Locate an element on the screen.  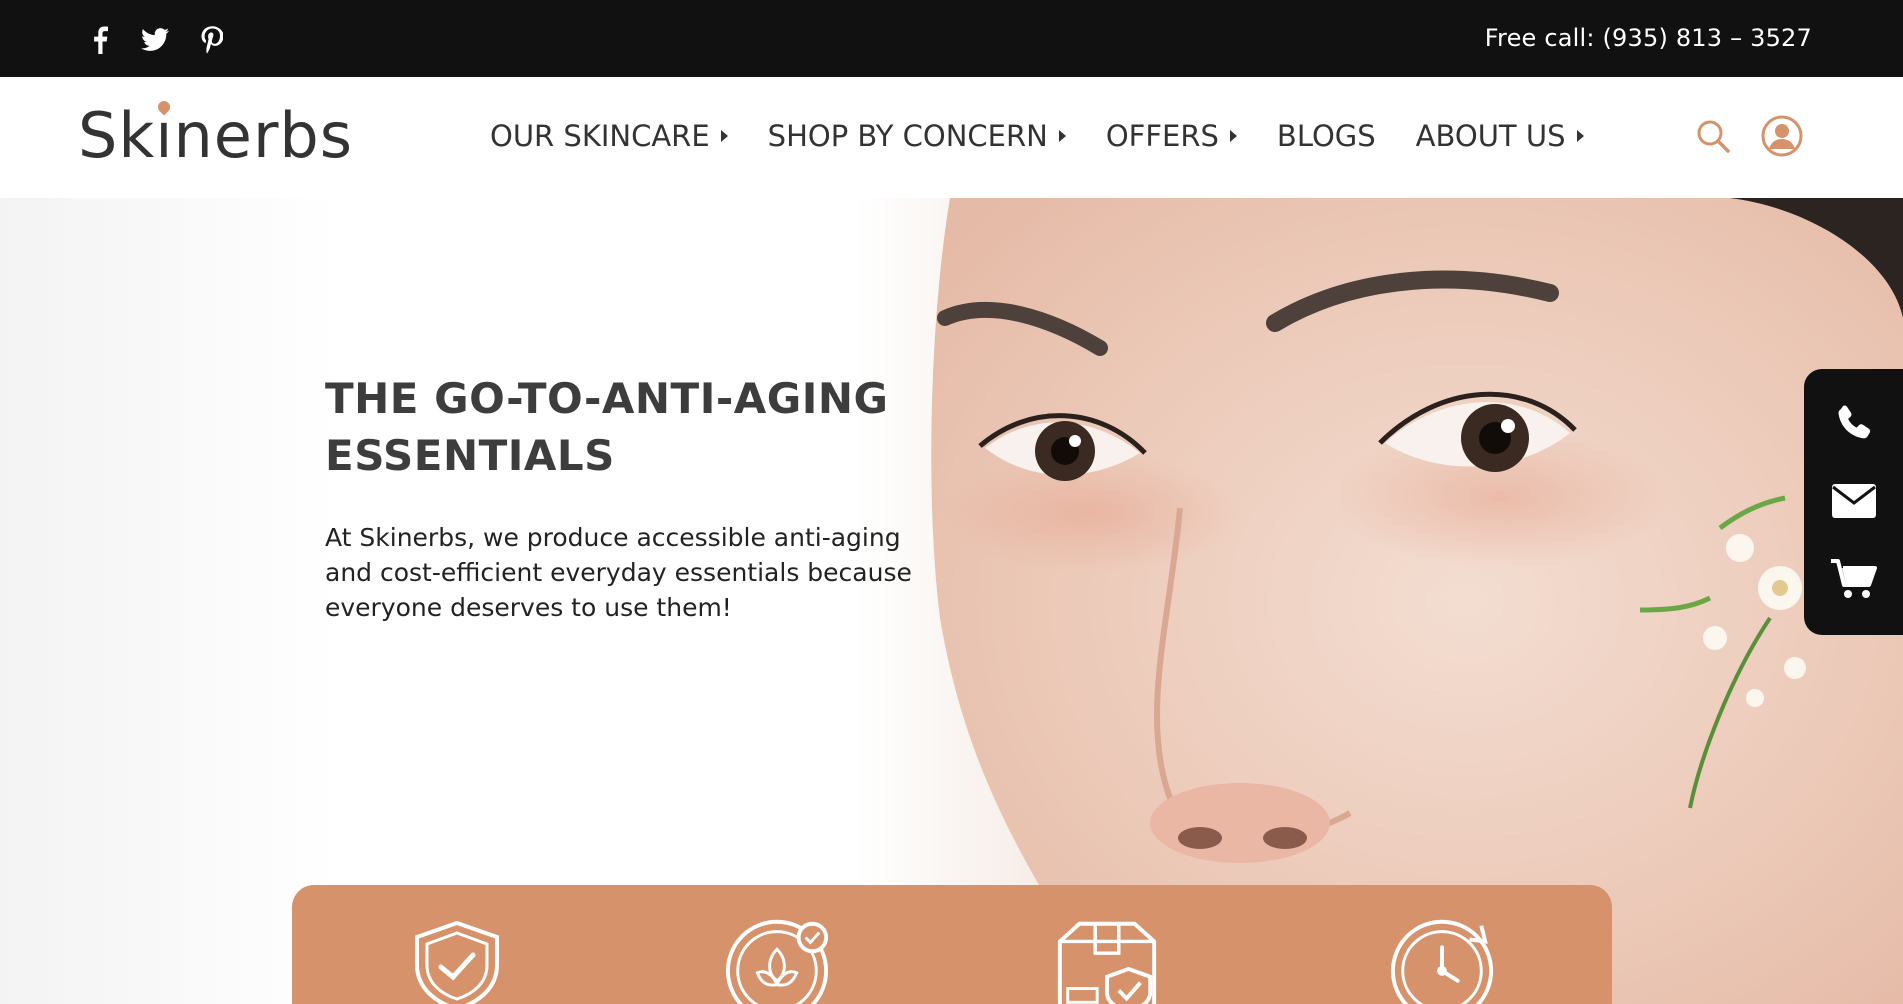
search-icon is located at coordinates (1713, 136).